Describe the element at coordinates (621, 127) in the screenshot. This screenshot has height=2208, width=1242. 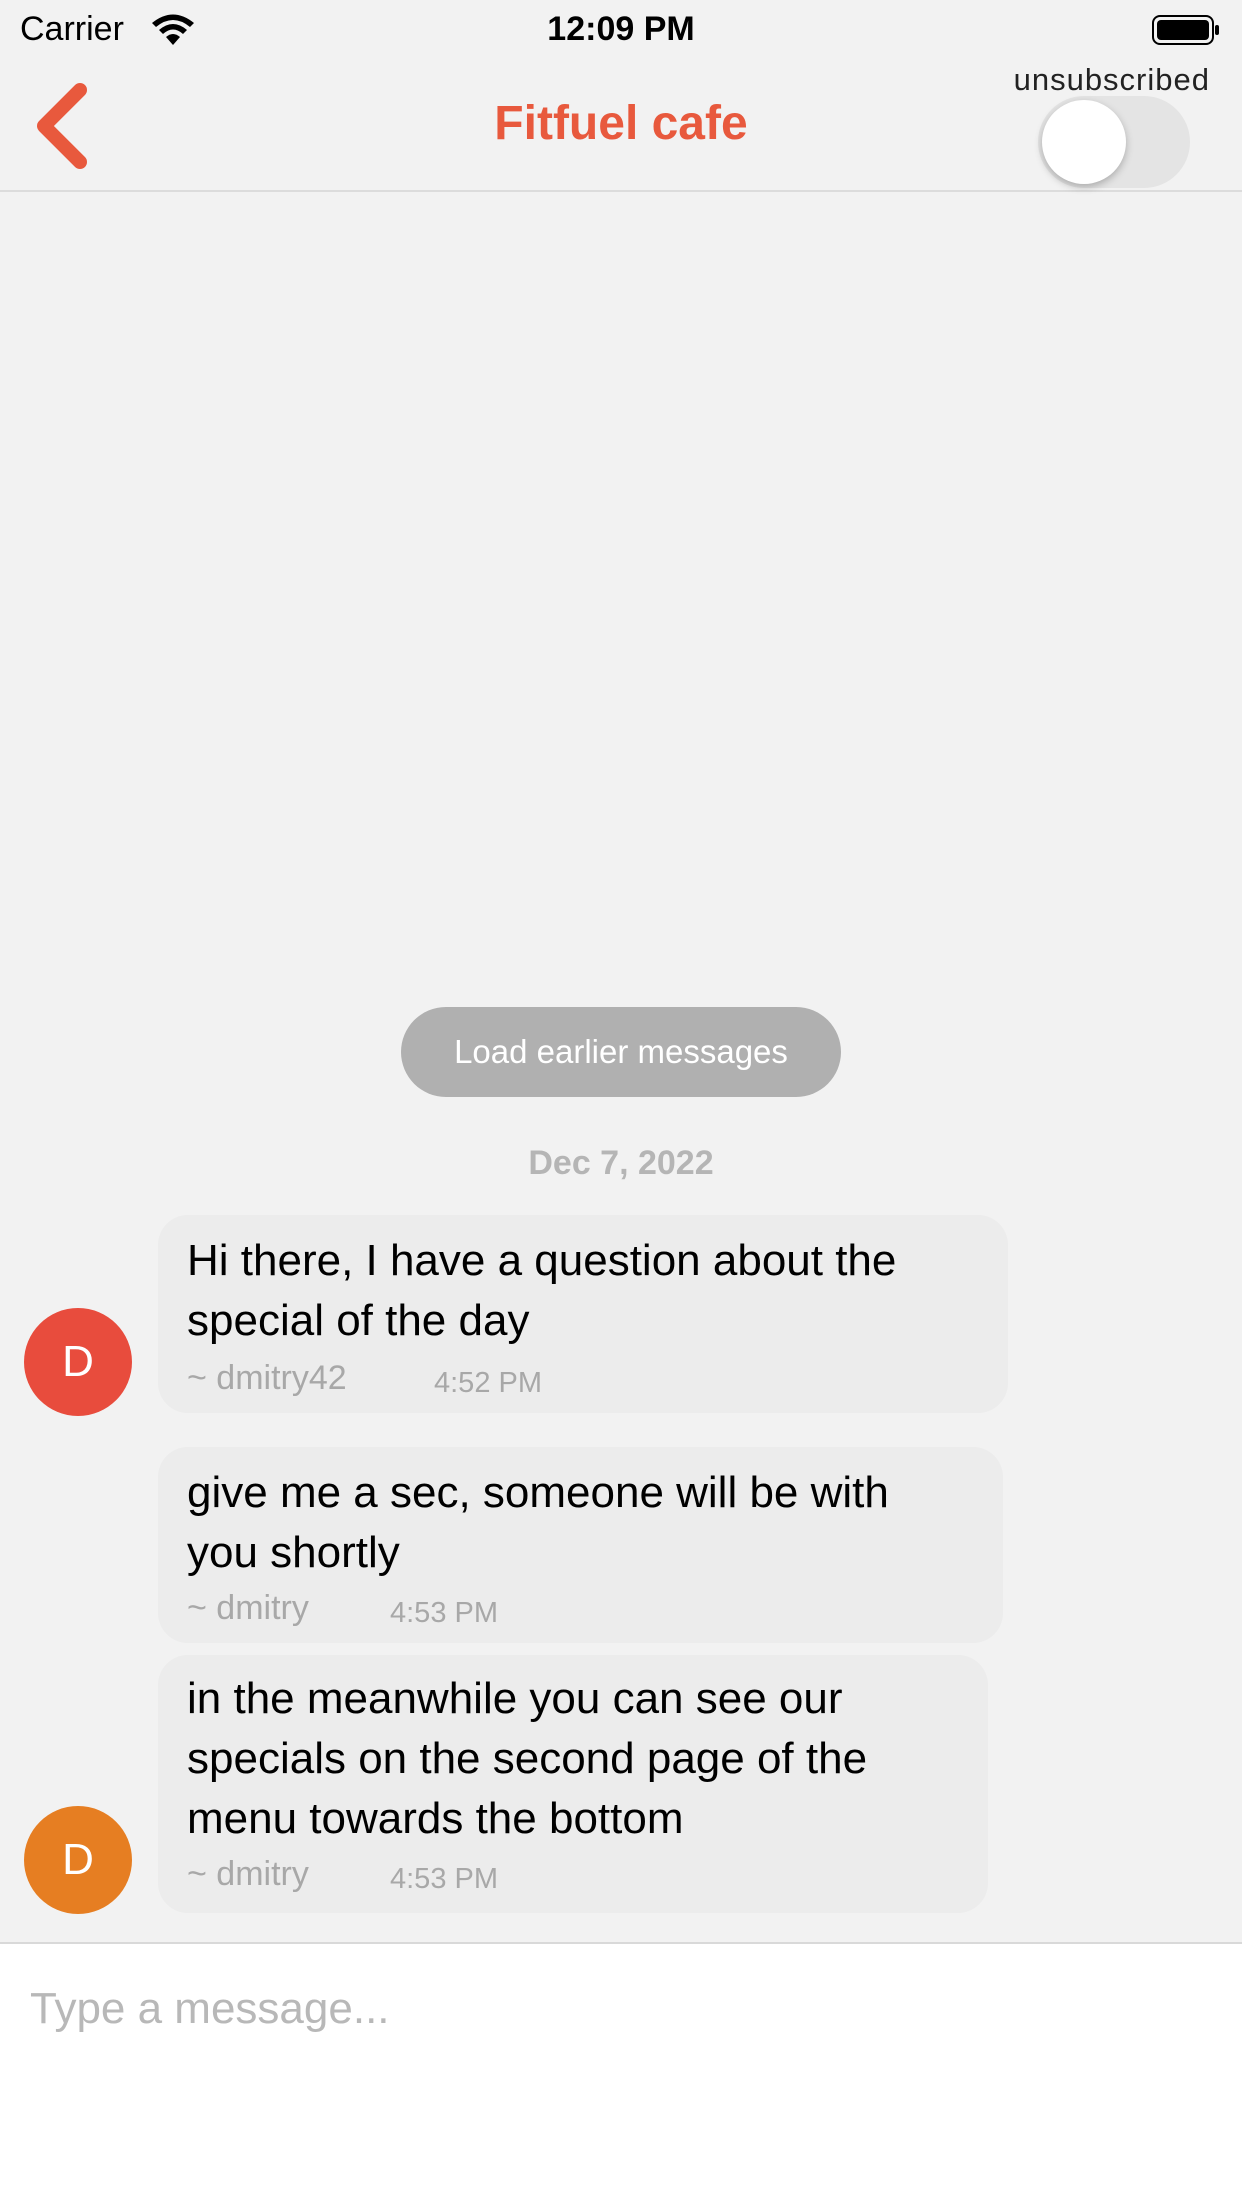
I see `nav-bar: Fitfuel cafe unsubscribed` at that location.